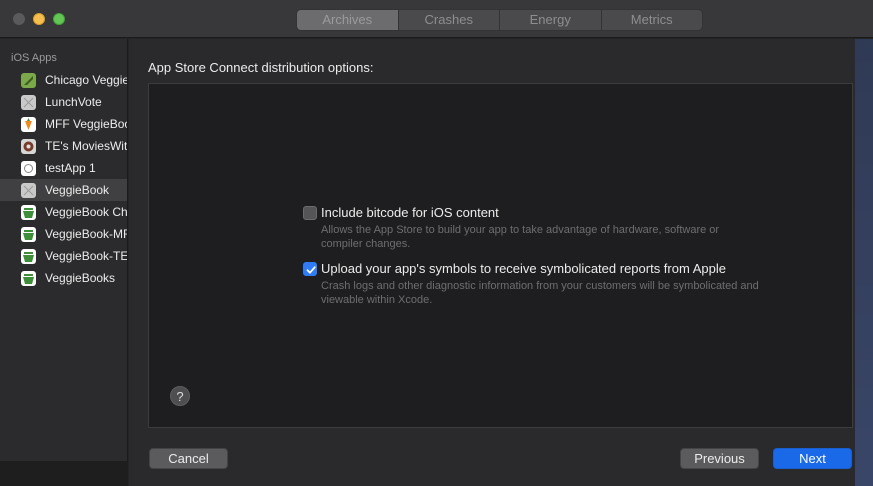 The width and height of the screenshot is (873, 486). I want to click on sidebar-item-veggiebook-mf: VeggieBook-MF, so click(63, 234).